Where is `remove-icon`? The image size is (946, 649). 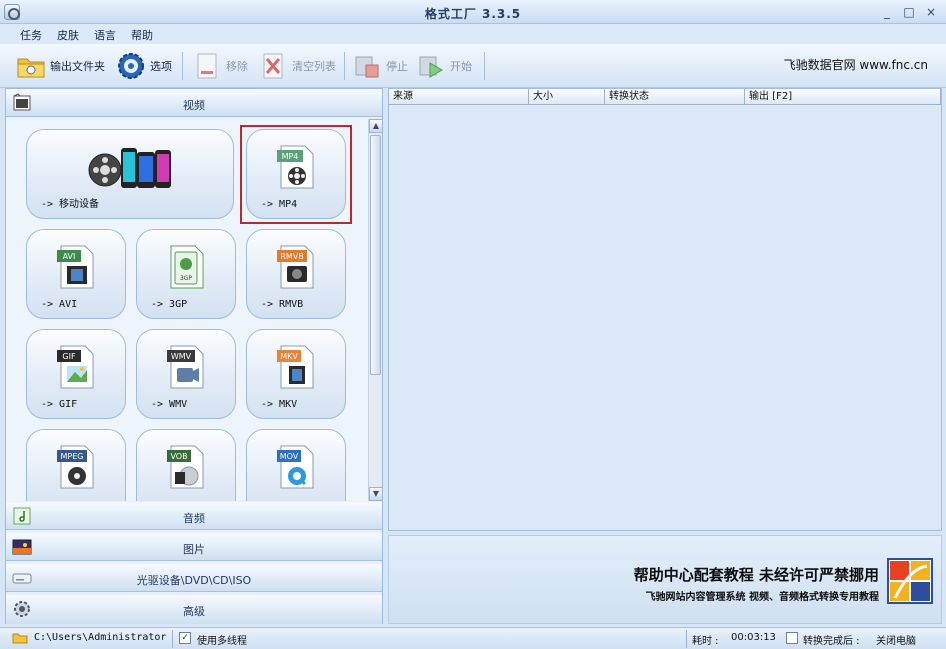
remove-icon is located at coordinates (207, 66).